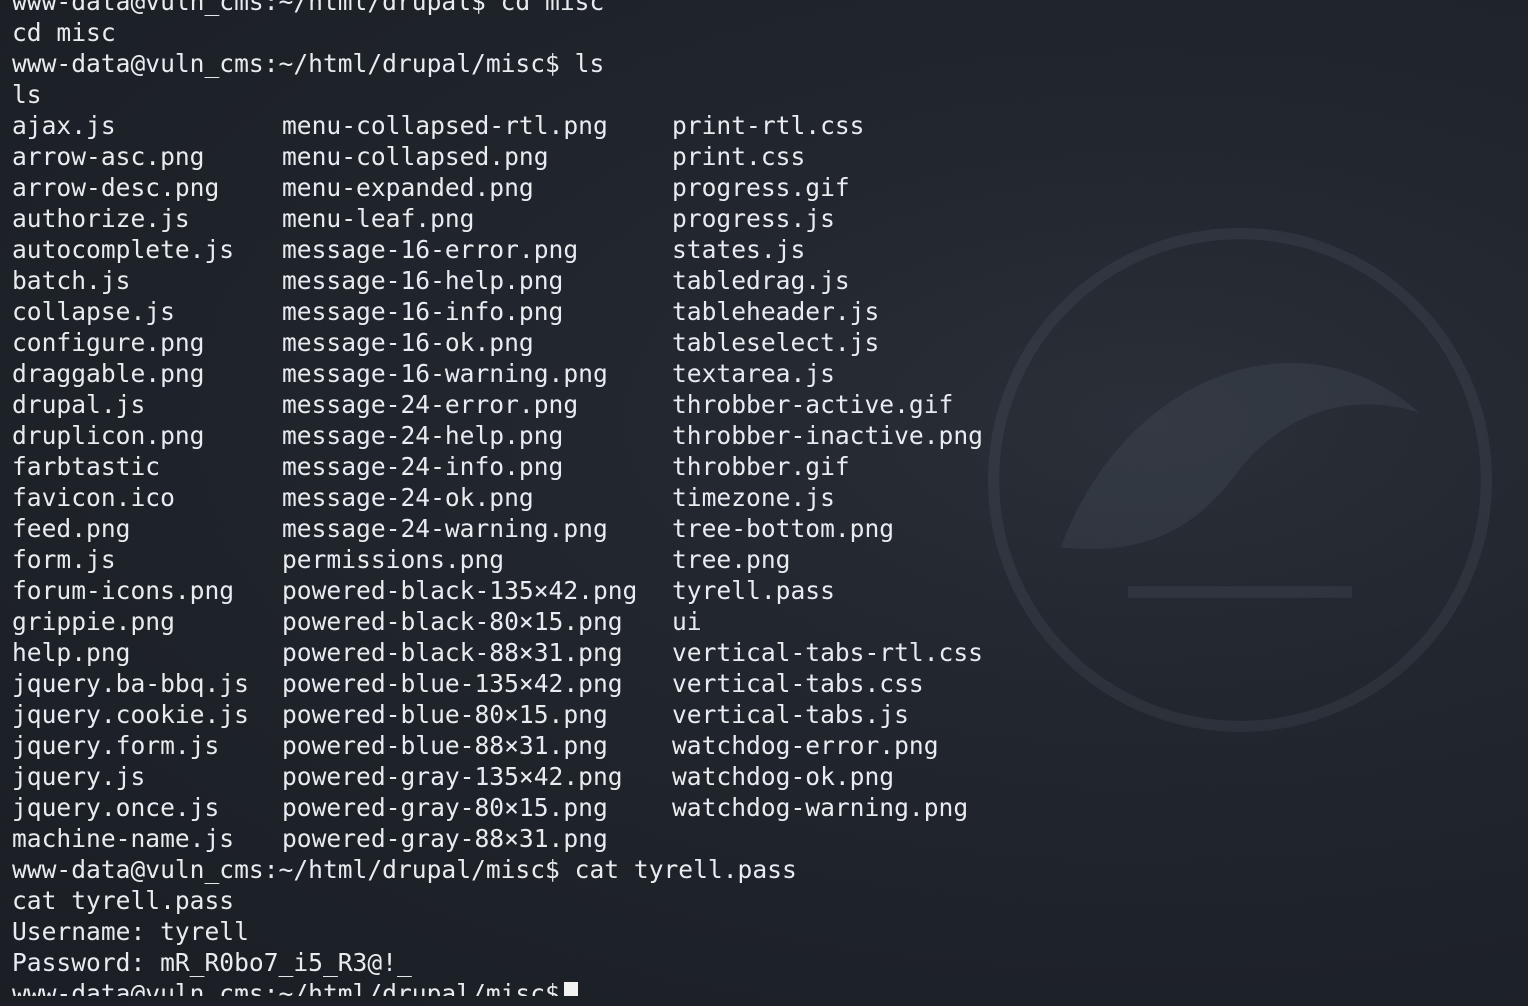 Image resolution: width=1528 pixels, height=1006 pixels. I want to click on ls-entry: ajax.js, so click(64, 125).